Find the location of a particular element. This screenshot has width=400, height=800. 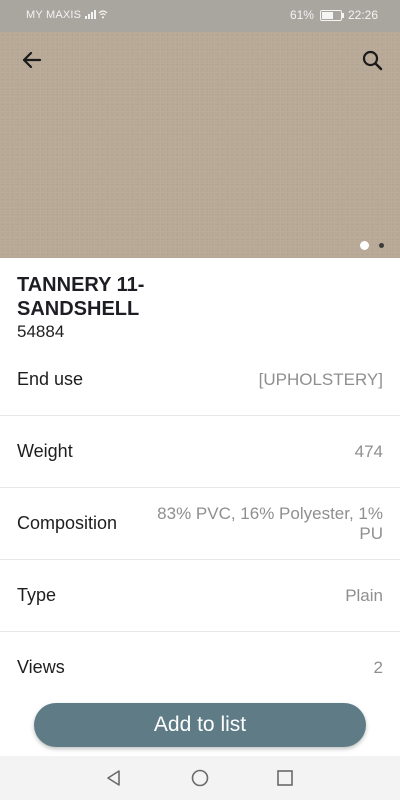

spec-label: End use is located at coordinates (50, 379).